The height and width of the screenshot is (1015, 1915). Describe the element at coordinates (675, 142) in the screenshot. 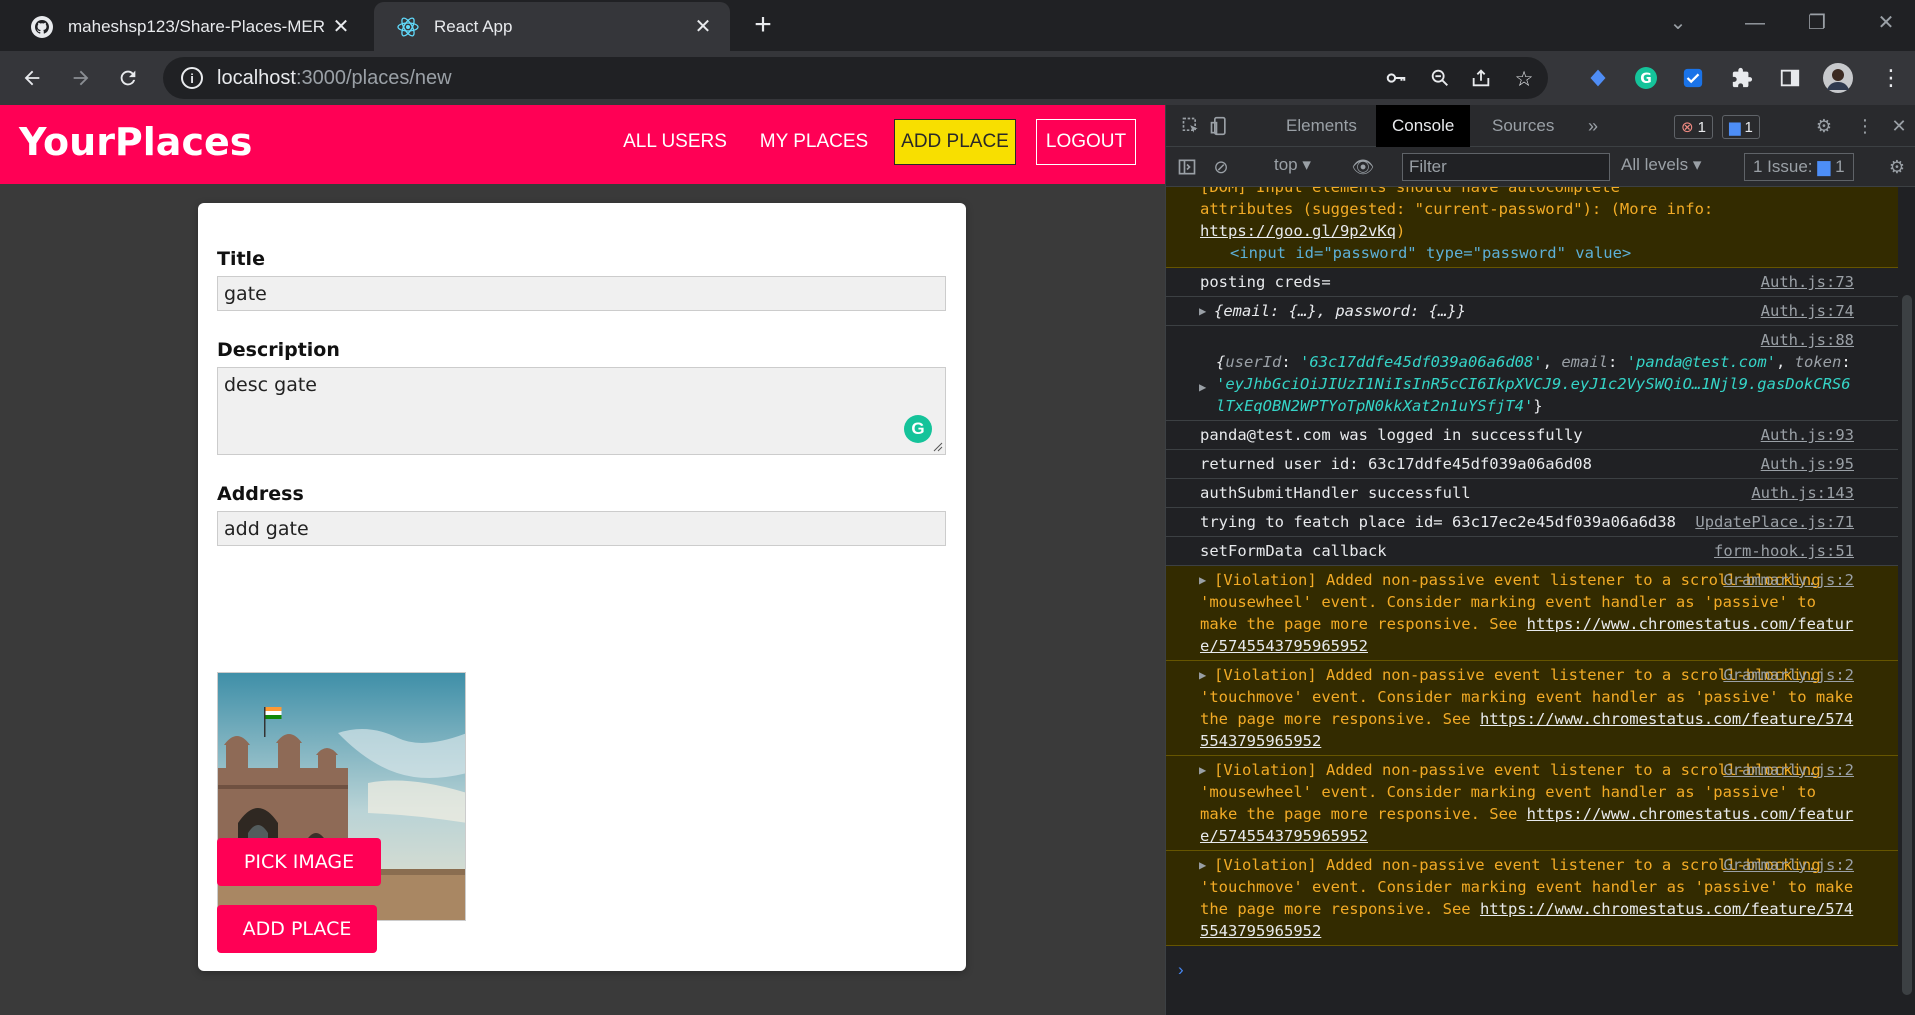

I see `nav-all-users: ALL USERS` at that location.